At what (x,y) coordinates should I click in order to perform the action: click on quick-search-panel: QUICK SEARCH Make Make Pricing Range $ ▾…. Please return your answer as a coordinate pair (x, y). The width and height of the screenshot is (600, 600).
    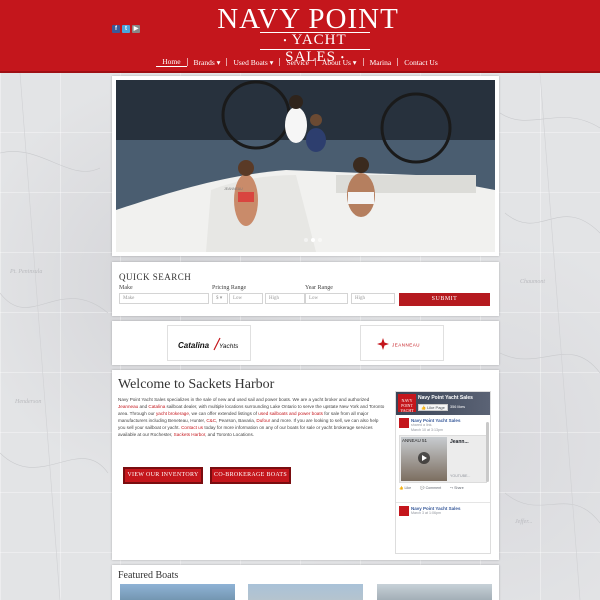
    Looking at the image, I should click on (305, 289).